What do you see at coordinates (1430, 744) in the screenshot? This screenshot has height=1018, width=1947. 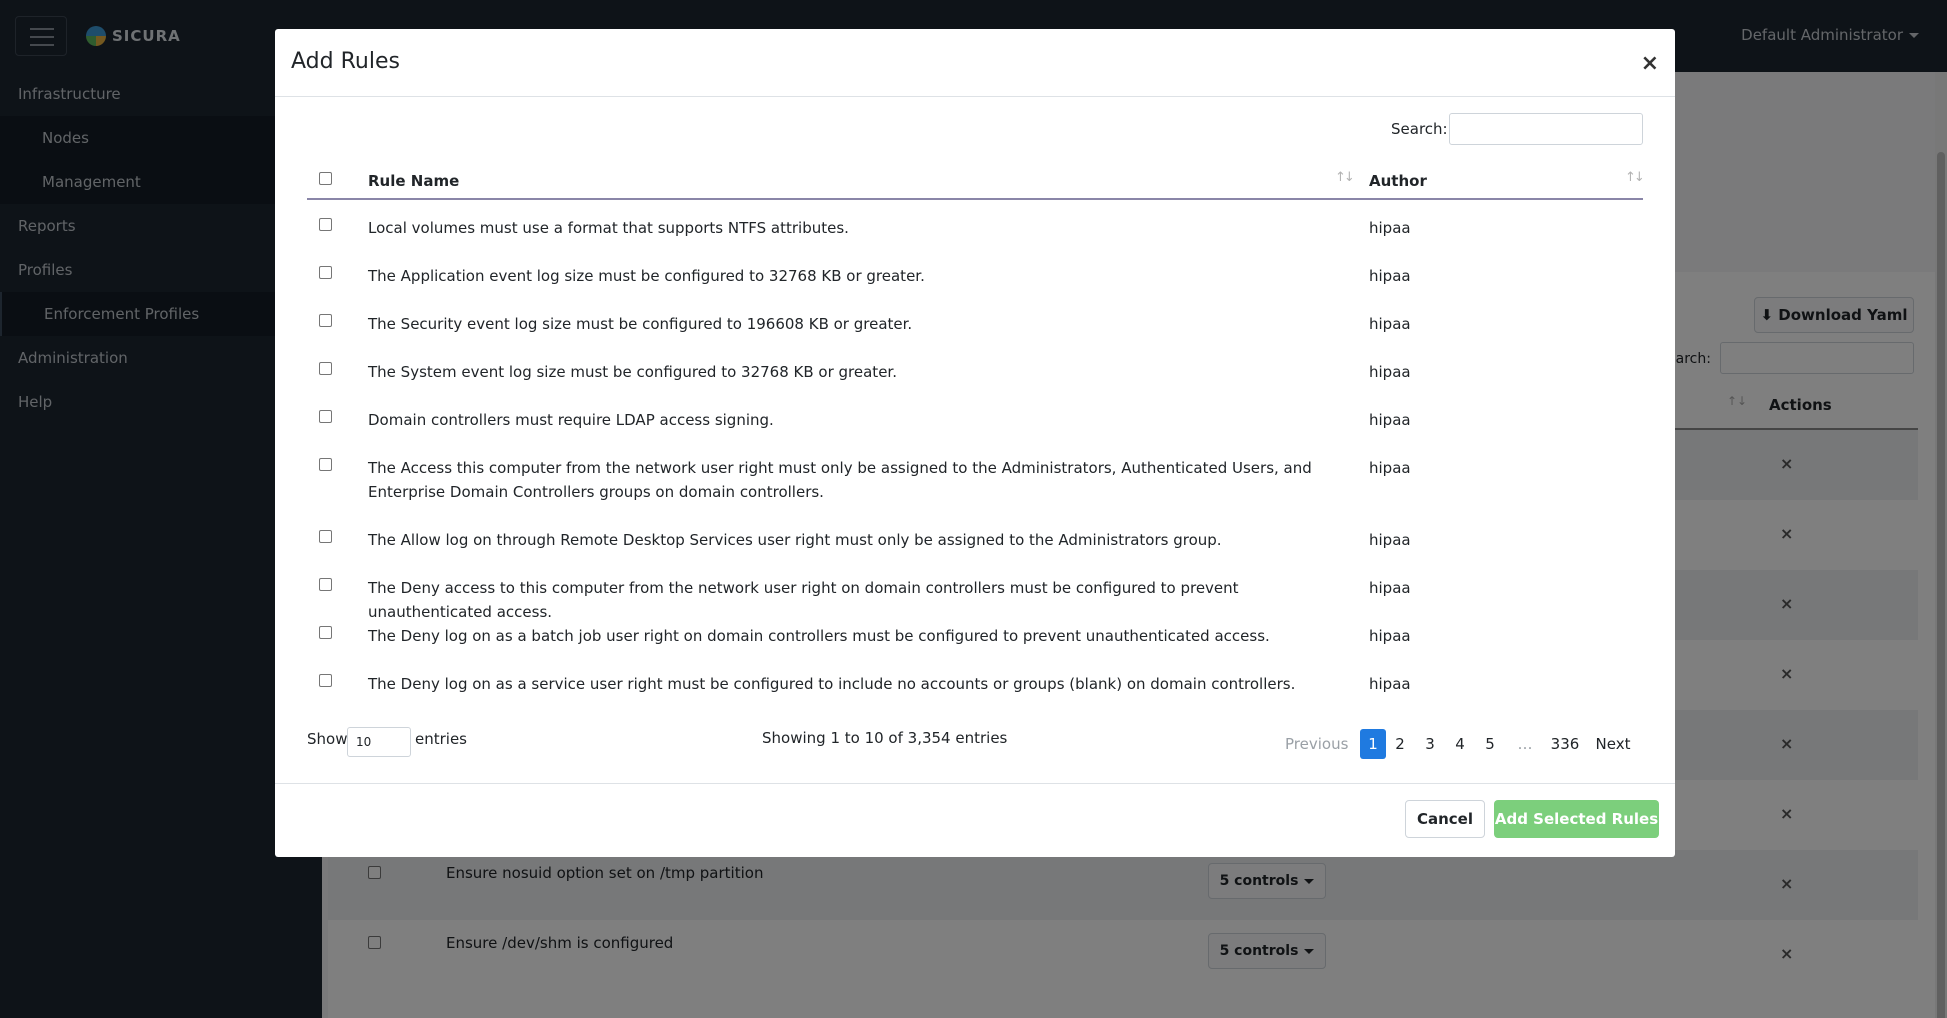 I see `pagination-page-3: 3` at bounding box center [1430, 744].